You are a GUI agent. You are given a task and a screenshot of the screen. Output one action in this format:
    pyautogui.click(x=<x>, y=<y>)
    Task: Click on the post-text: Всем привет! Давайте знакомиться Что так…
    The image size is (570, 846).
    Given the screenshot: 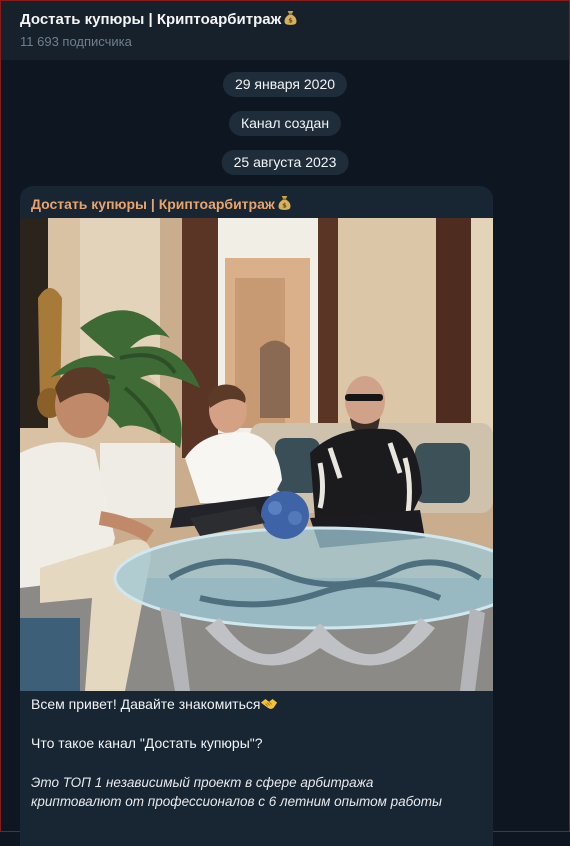 What is the action you would take?
    pyautogui.click(x=257, y=753)
    